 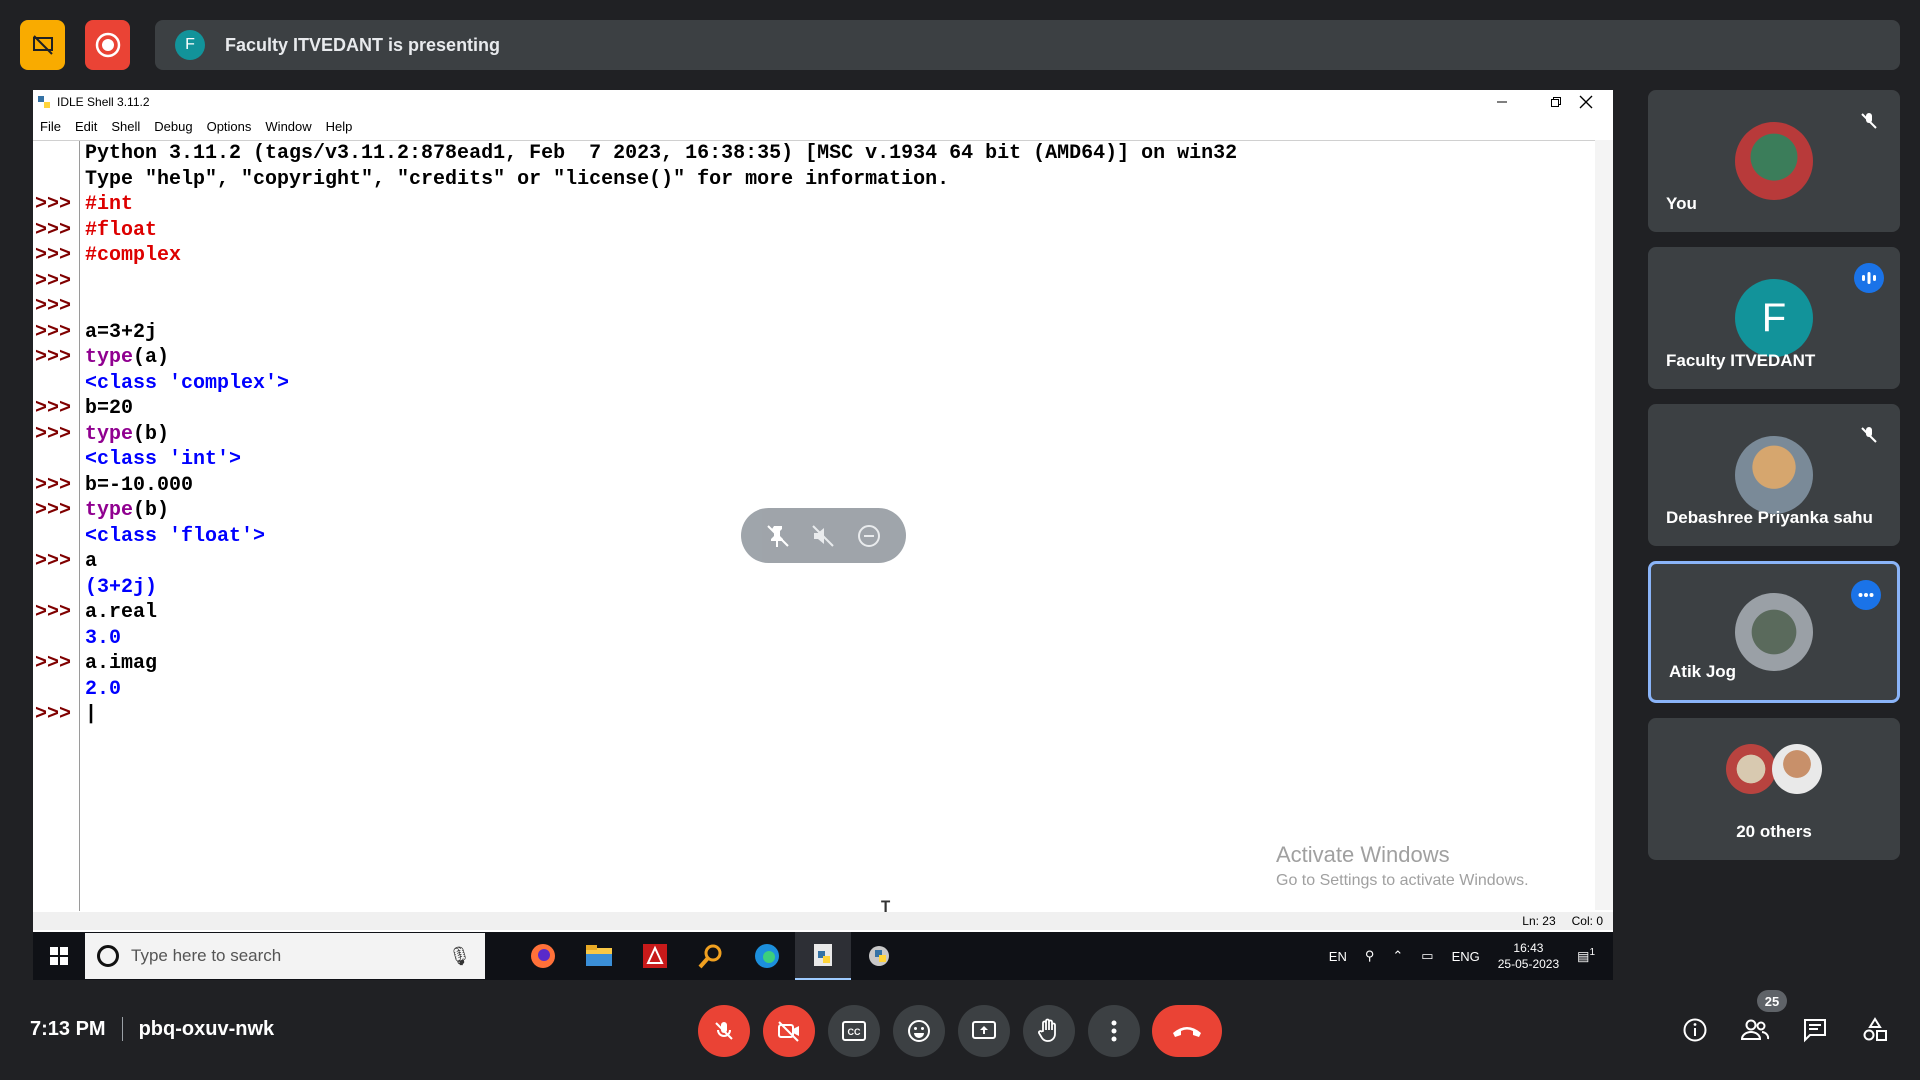 I want to click on captions-button: CC, so click(x=854, y=1031).